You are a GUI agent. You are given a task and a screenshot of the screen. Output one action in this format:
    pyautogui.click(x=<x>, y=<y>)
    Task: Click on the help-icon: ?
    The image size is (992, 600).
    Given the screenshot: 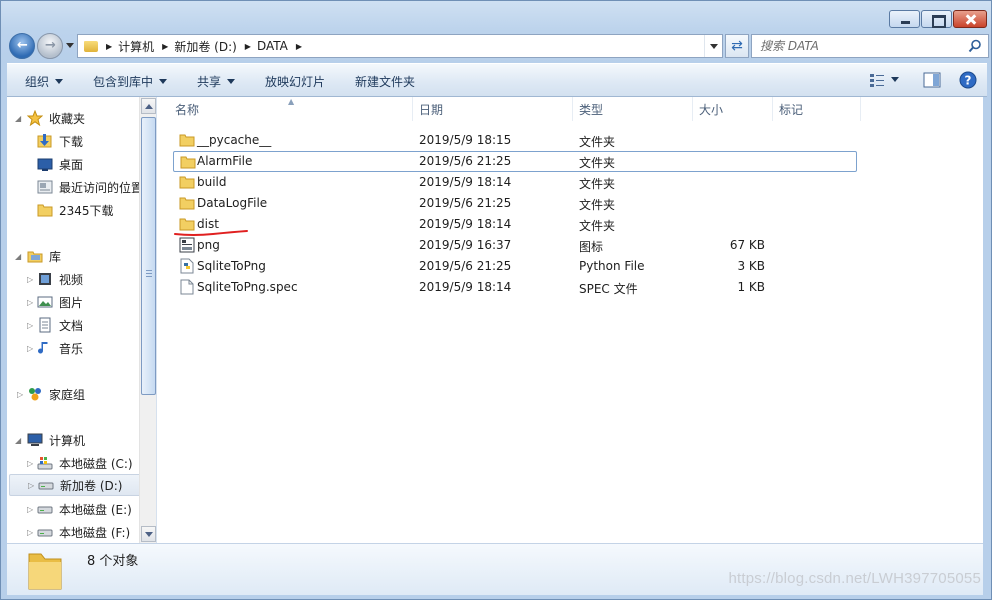 What is the action you would take?
    pyautogui.click(x=968, y=80)
    